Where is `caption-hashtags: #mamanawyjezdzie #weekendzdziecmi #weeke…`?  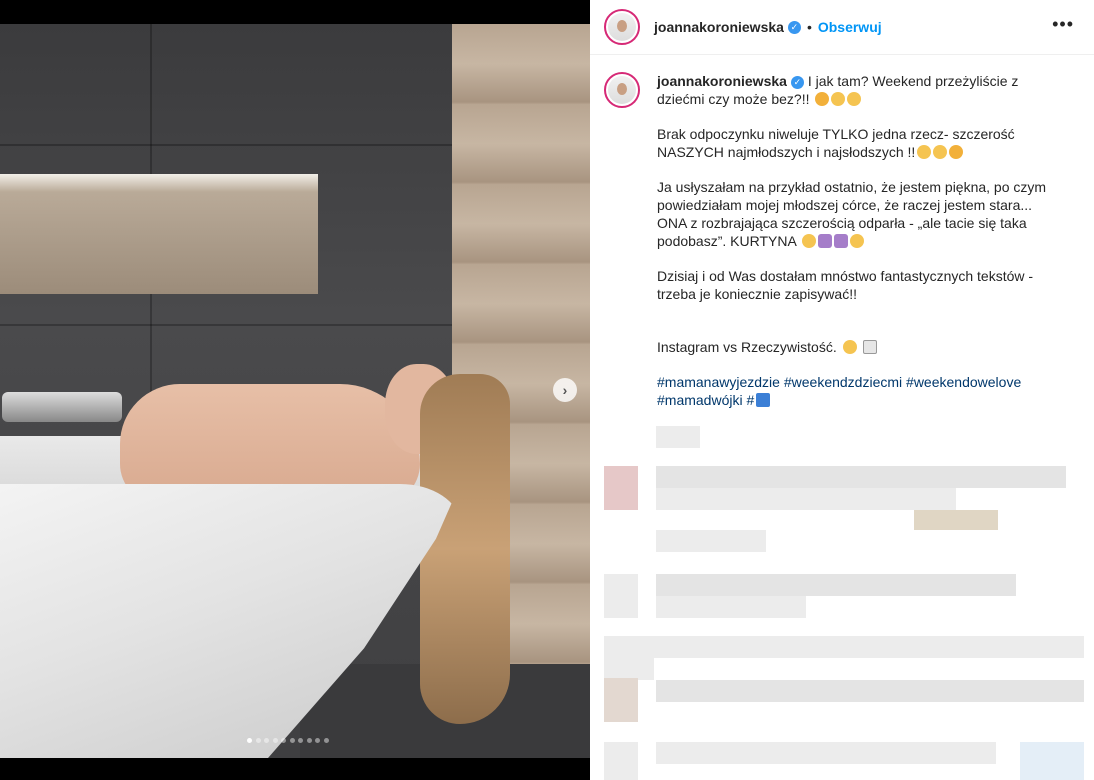 caption-hashtags: #mamanawyjezdzie #weekendzdziecmi #weeke… is located at coordinates (857, 391).